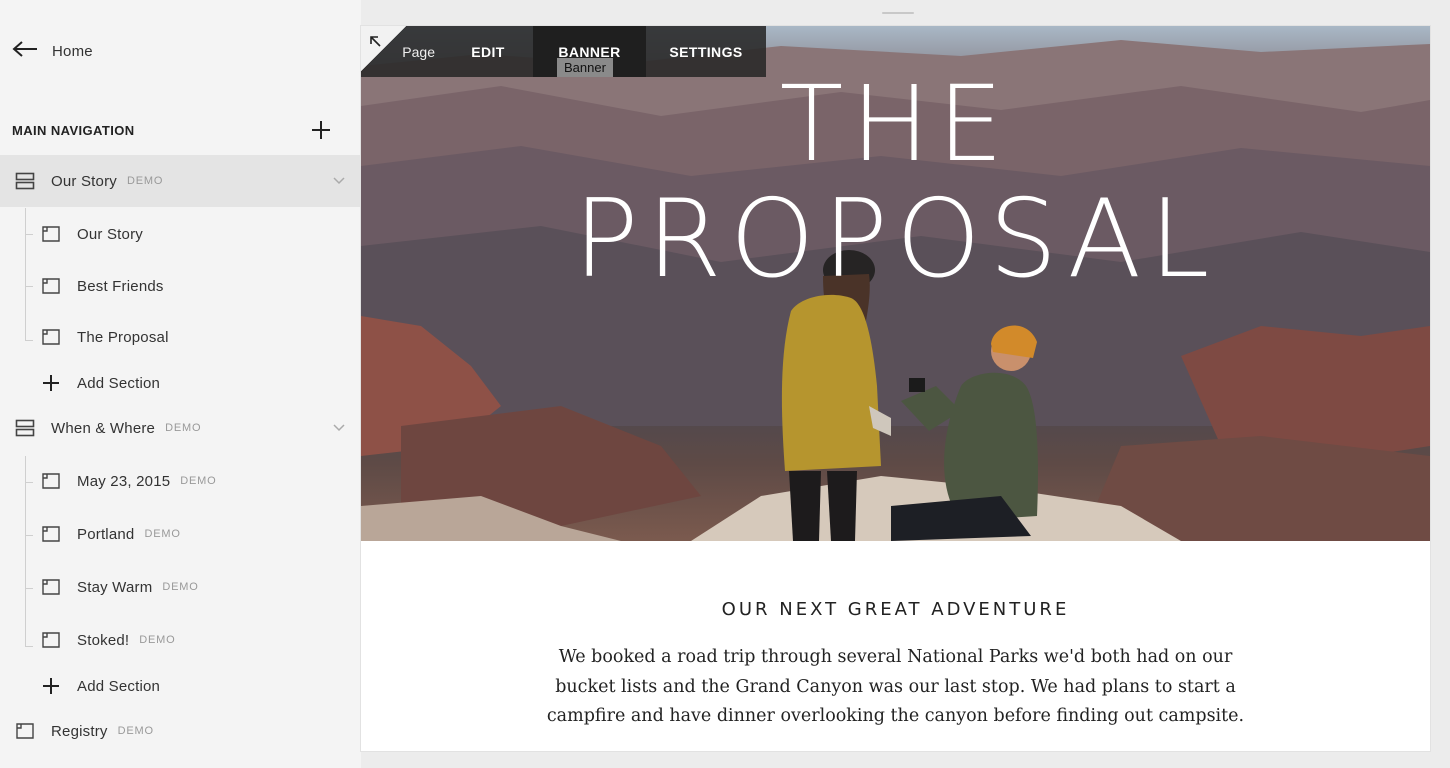 This screenshot has height=768, width=1450. I want to click on home-label: Home, so click(72, 51).